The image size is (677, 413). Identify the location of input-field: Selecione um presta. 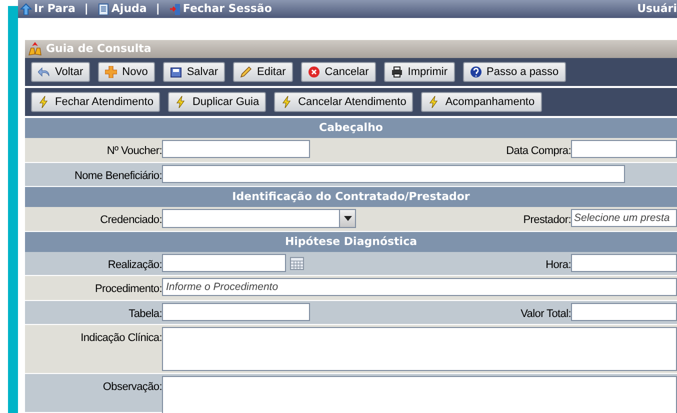
(624, 218).